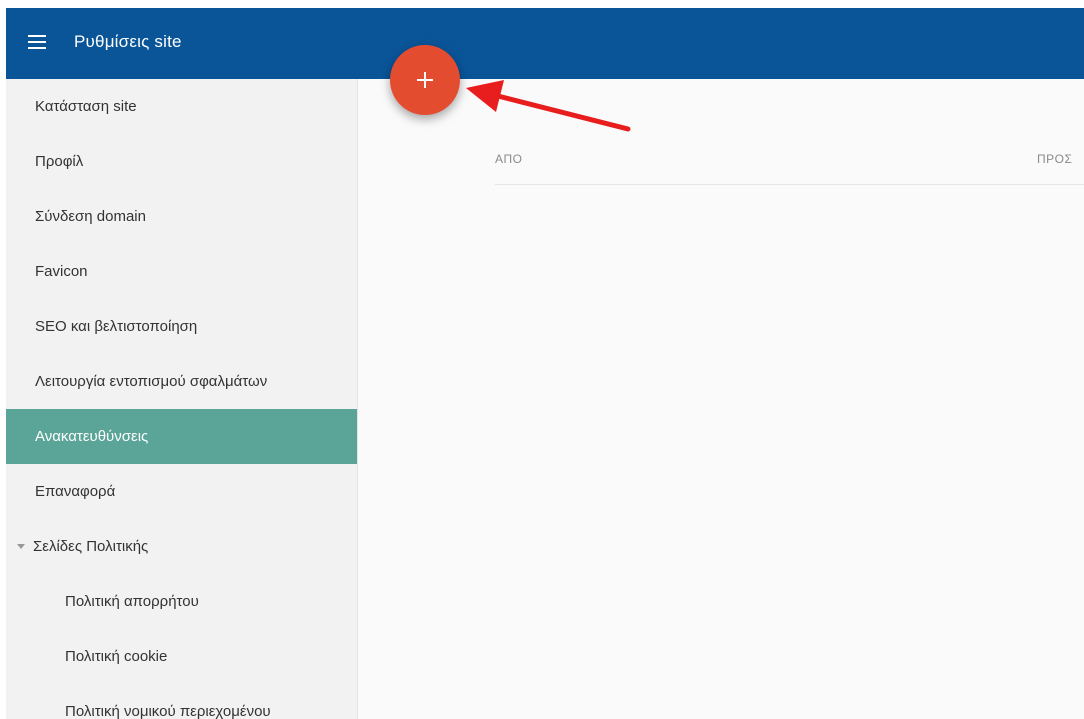 This screenshot has height=719, width=1084. What do you see at coordinates (90, 216) in the screenshot?
I see `sidebar-item-label: Σύνδεση domain` at bounding box center [90, 216].